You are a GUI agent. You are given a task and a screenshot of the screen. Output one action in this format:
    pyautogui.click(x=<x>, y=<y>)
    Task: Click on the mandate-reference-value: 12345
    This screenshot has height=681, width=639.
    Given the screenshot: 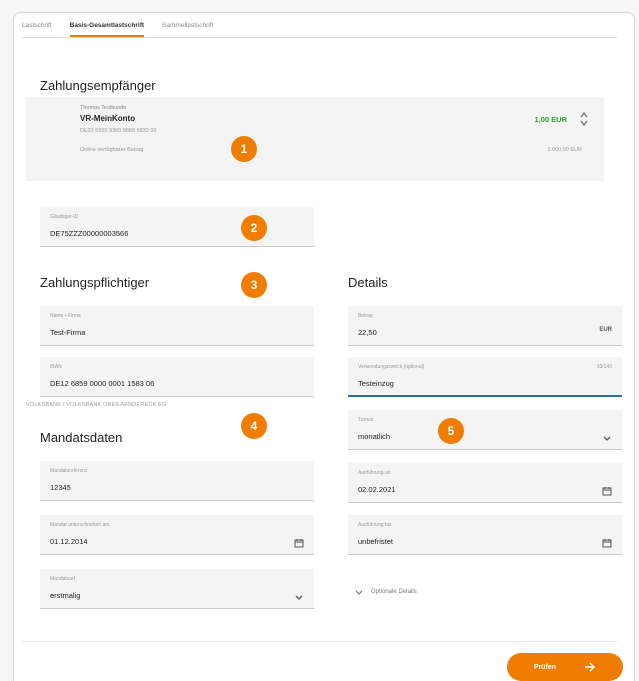 What is the action you would take?
    pyautogui.click(x=60, y=487)
    